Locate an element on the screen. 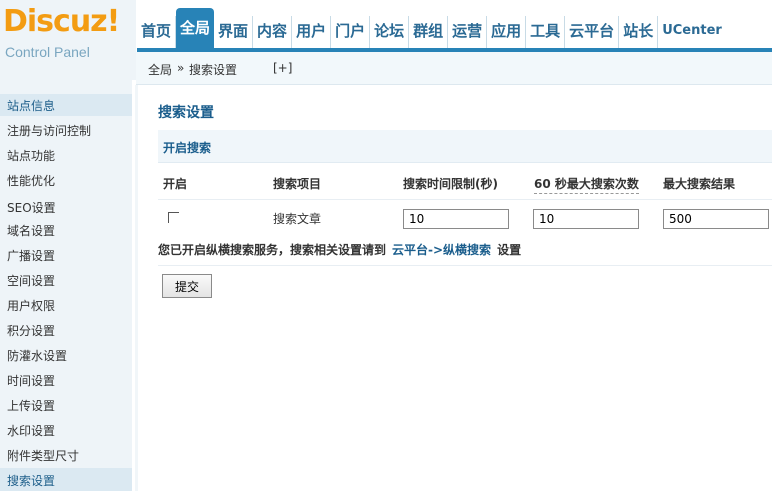 The image size is (772, 491). enable-checkbox is located at coordinates (173, 217).